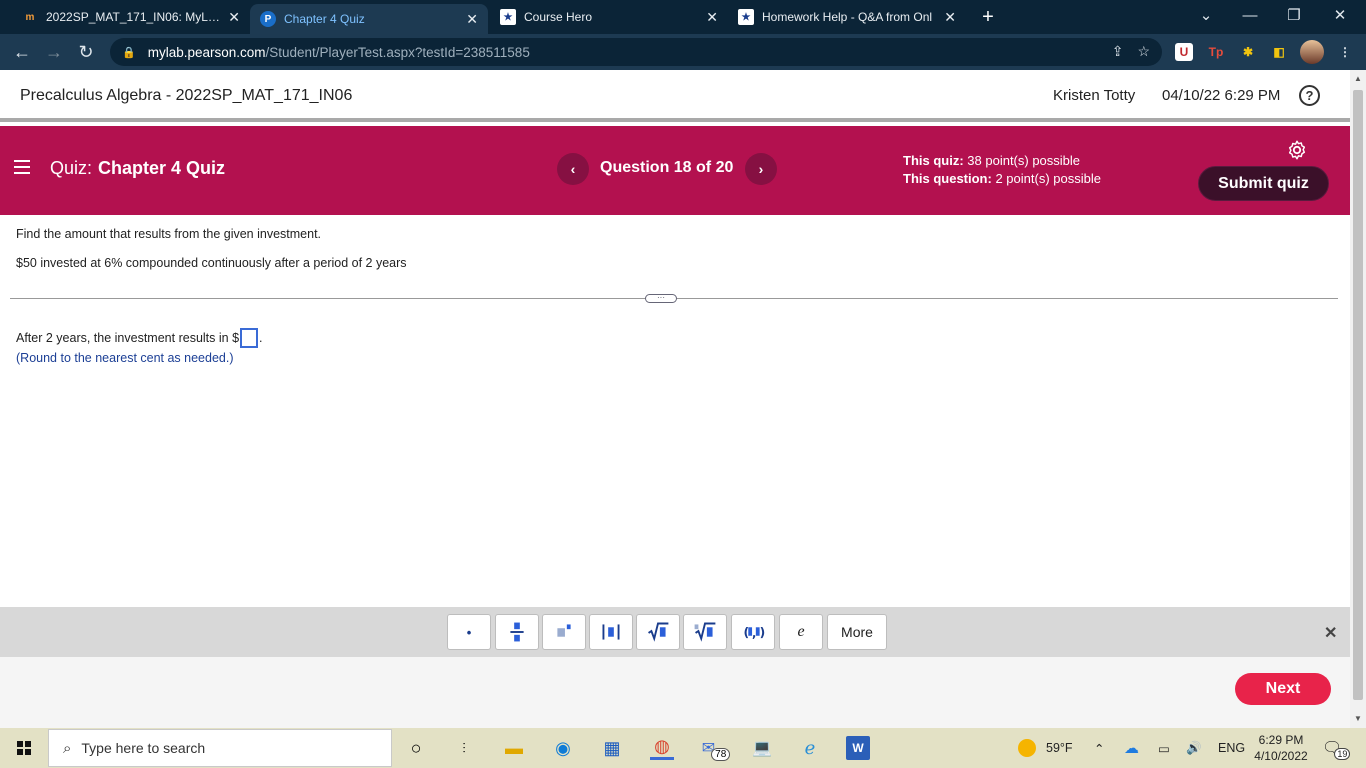 This screenshot has height=768, width=1366. What do you see at coordinates (1248, 52) in the screenshot?
I see `puzzle-icon: ✱` at bounding box center [1248, 52].